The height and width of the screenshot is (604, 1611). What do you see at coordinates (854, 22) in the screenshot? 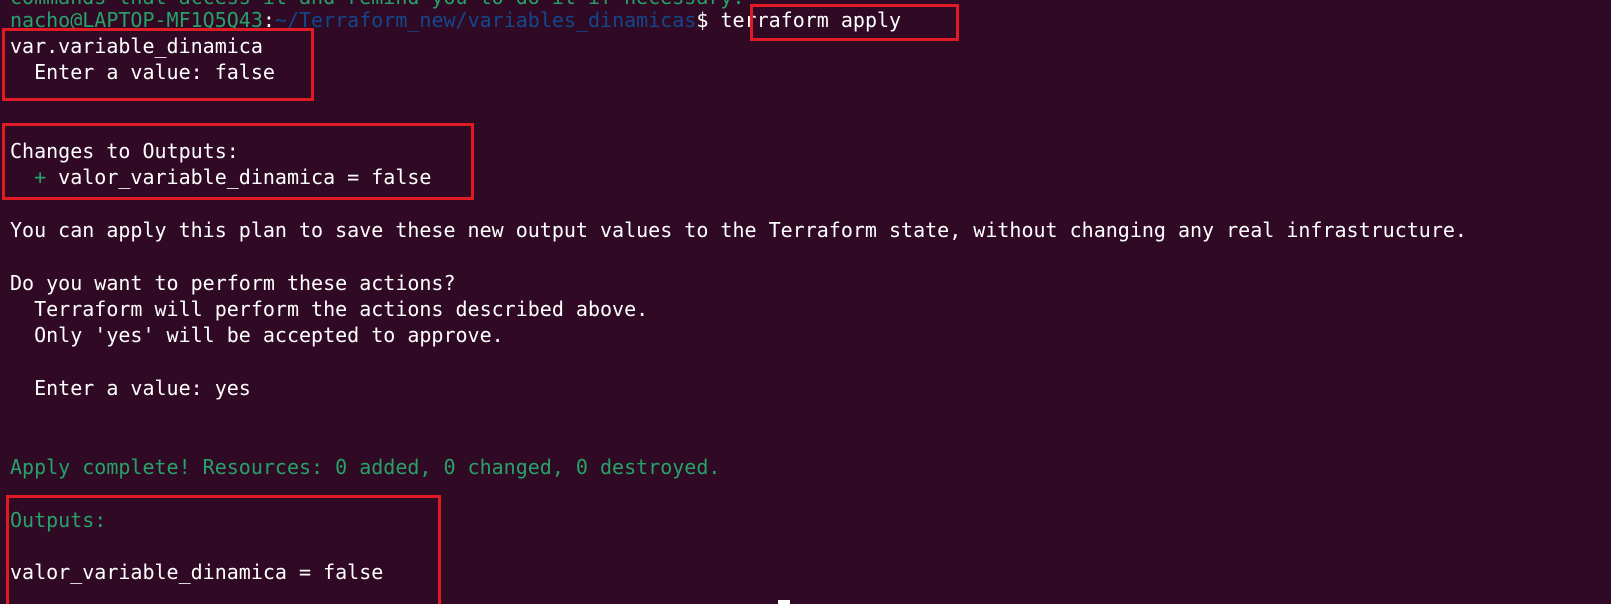
I see `command-highlight-box` at bounding box center [854, 22].